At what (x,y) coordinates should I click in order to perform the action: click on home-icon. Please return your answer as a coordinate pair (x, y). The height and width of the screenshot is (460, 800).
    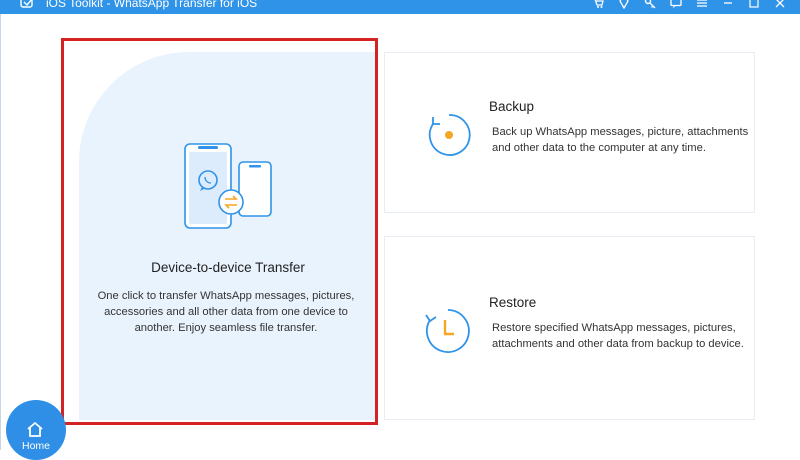
    Looking at the image, I should click on (35, 429).